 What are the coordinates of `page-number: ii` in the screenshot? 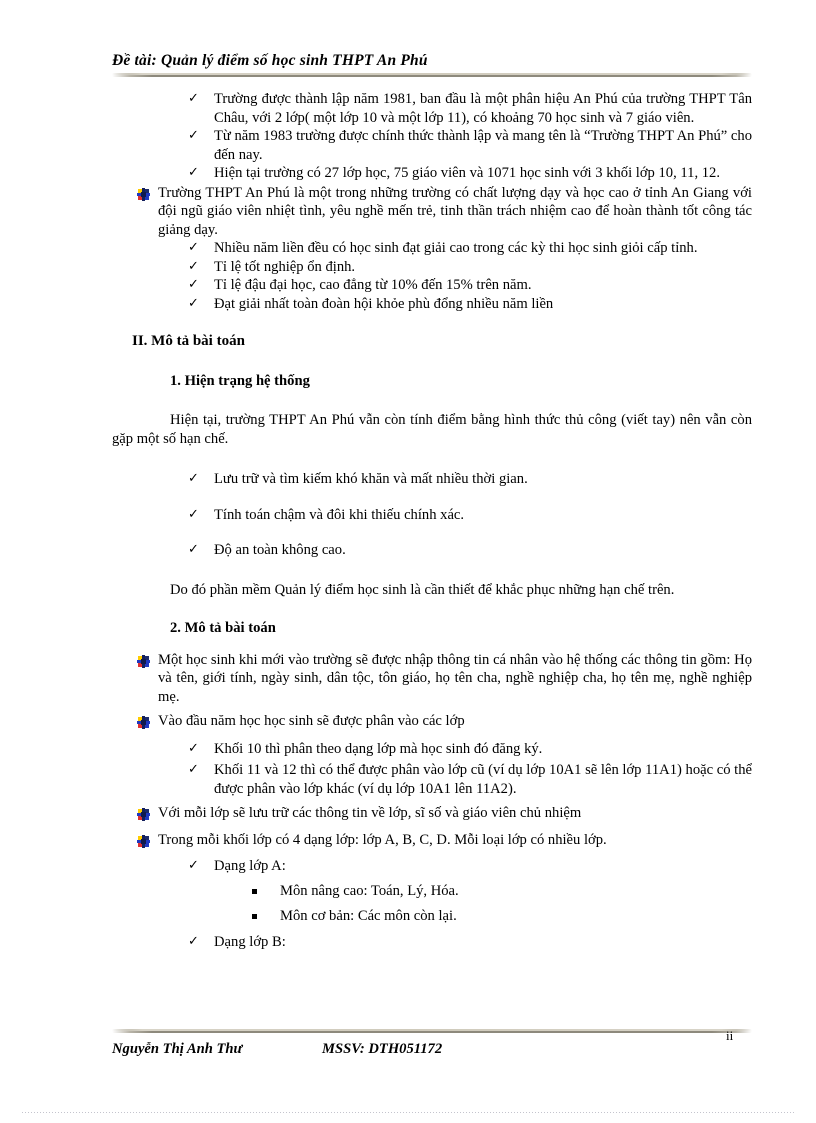 It's located at (730, 1035).